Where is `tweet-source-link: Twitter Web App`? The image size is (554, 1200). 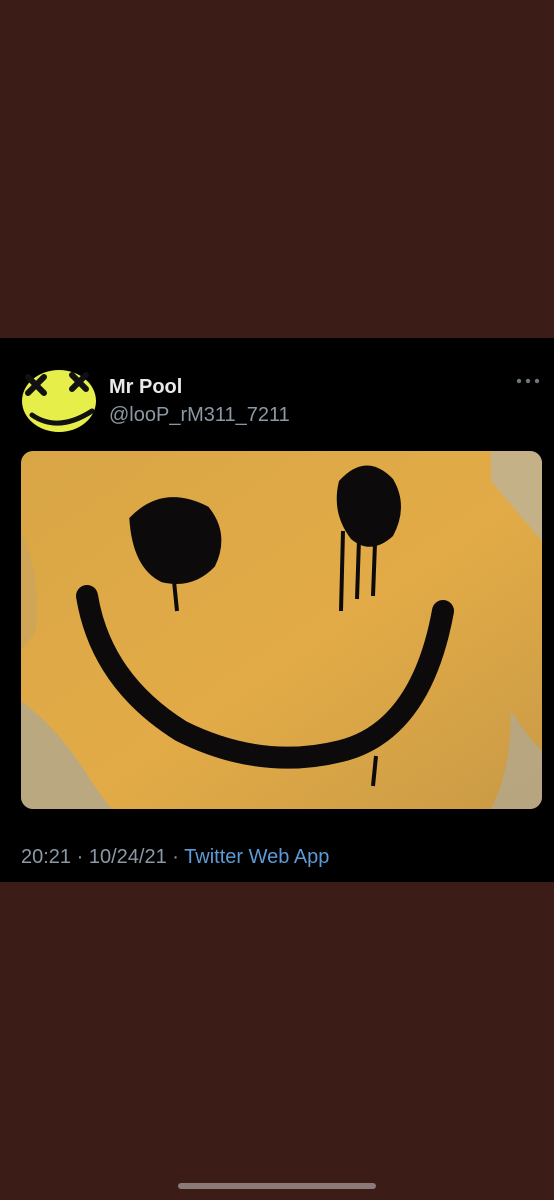 tweet-source-link: Twitter Web App is located at coordinates (256, 857).